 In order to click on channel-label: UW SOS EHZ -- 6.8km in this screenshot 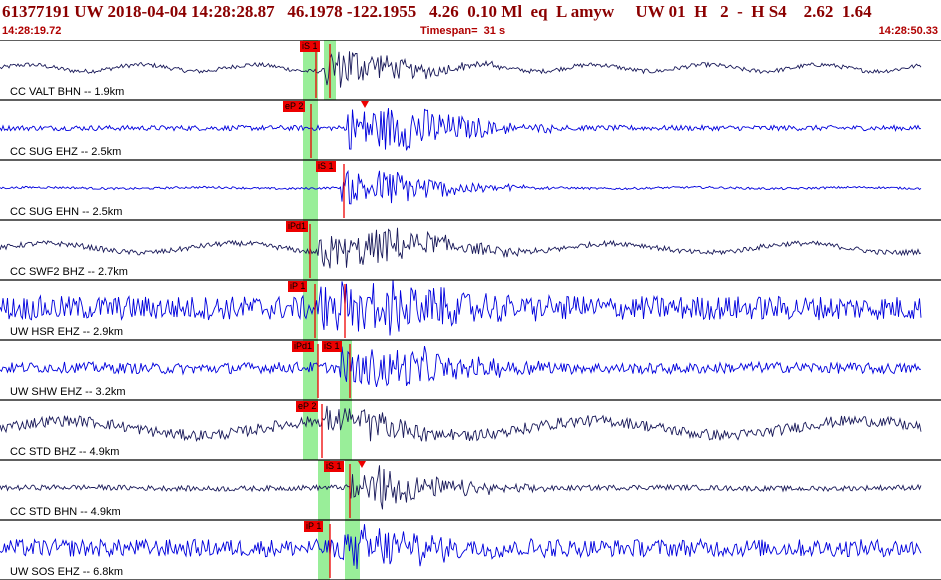, I will do `click(67, 572)`.